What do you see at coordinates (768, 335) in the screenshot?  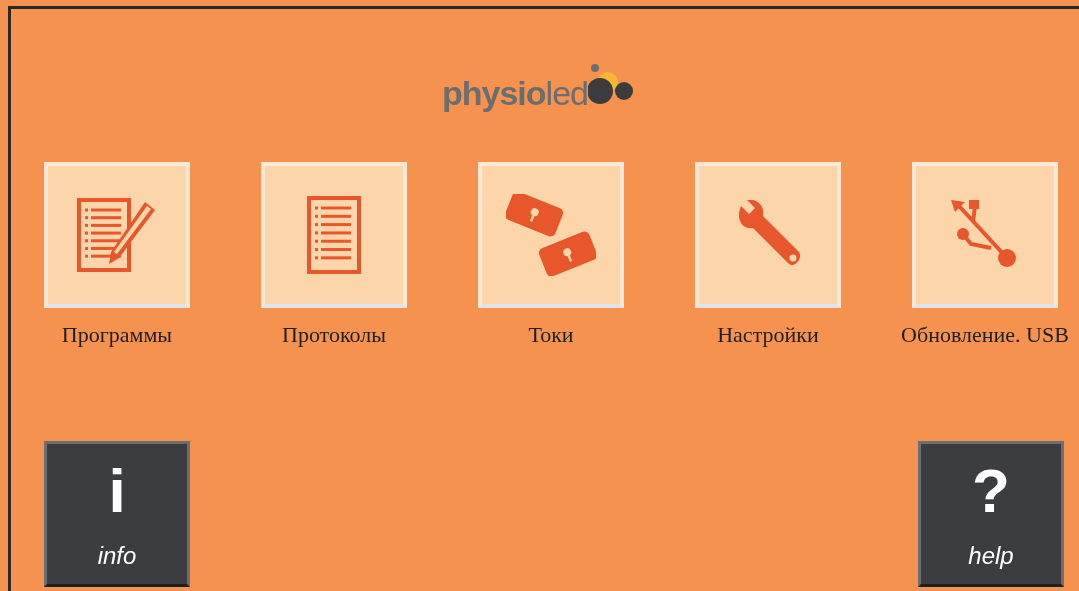 I see `tile-label: Настройки` at bounding box center [768, 335].